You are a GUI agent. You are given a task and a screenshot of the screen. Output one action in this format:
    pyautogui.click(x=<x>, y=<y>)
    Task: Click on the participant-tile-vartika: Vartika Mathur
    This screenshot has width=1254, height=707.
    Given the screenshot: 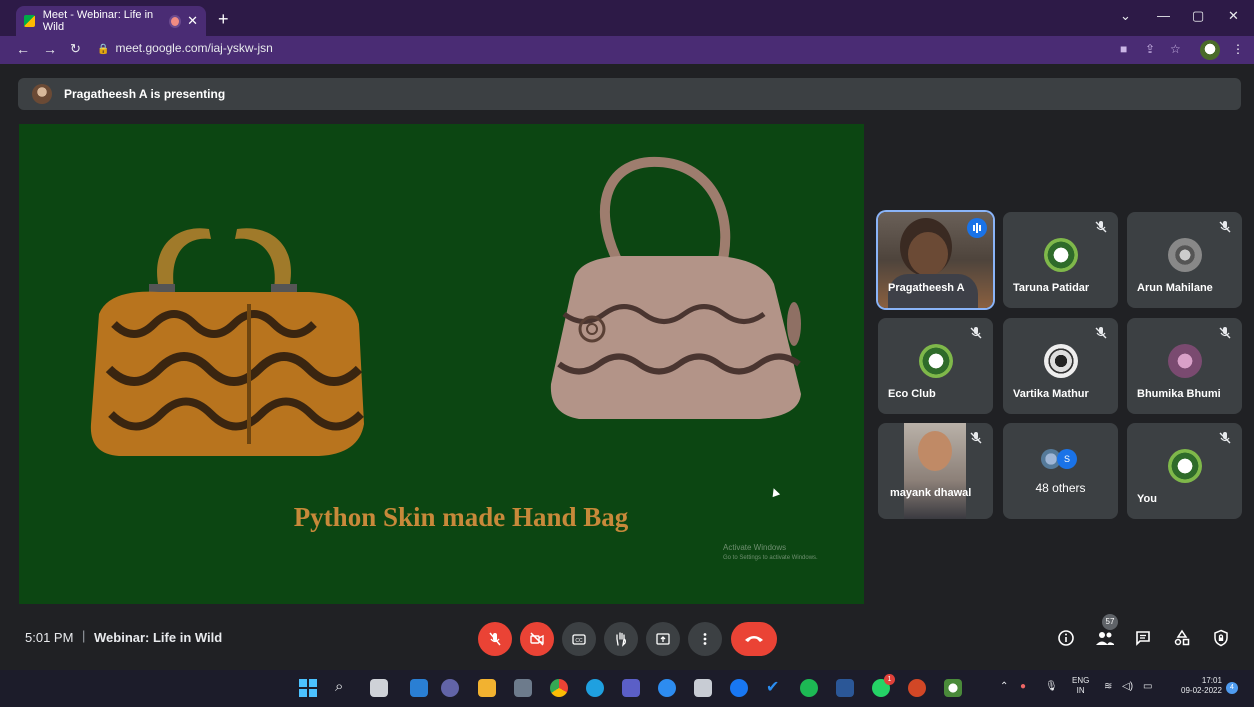 What is the action you would take?
    pyautogui.click(x=1060, y=366)
    